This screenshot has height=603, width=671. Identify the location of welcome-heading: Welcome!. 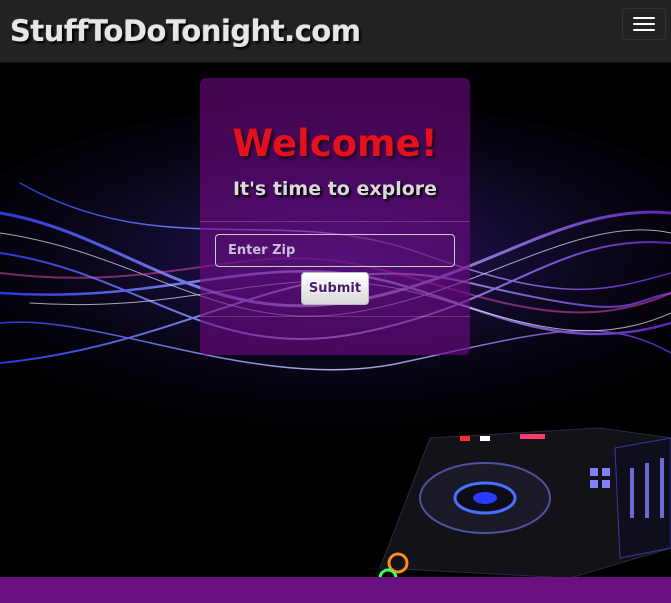
(335, 143).